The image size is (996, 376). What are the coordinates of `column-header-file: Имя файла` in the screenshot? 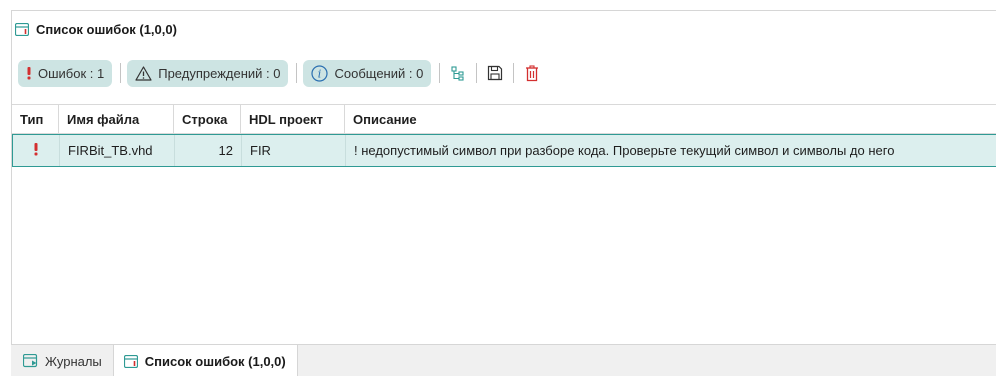 It's located at (116, 119).